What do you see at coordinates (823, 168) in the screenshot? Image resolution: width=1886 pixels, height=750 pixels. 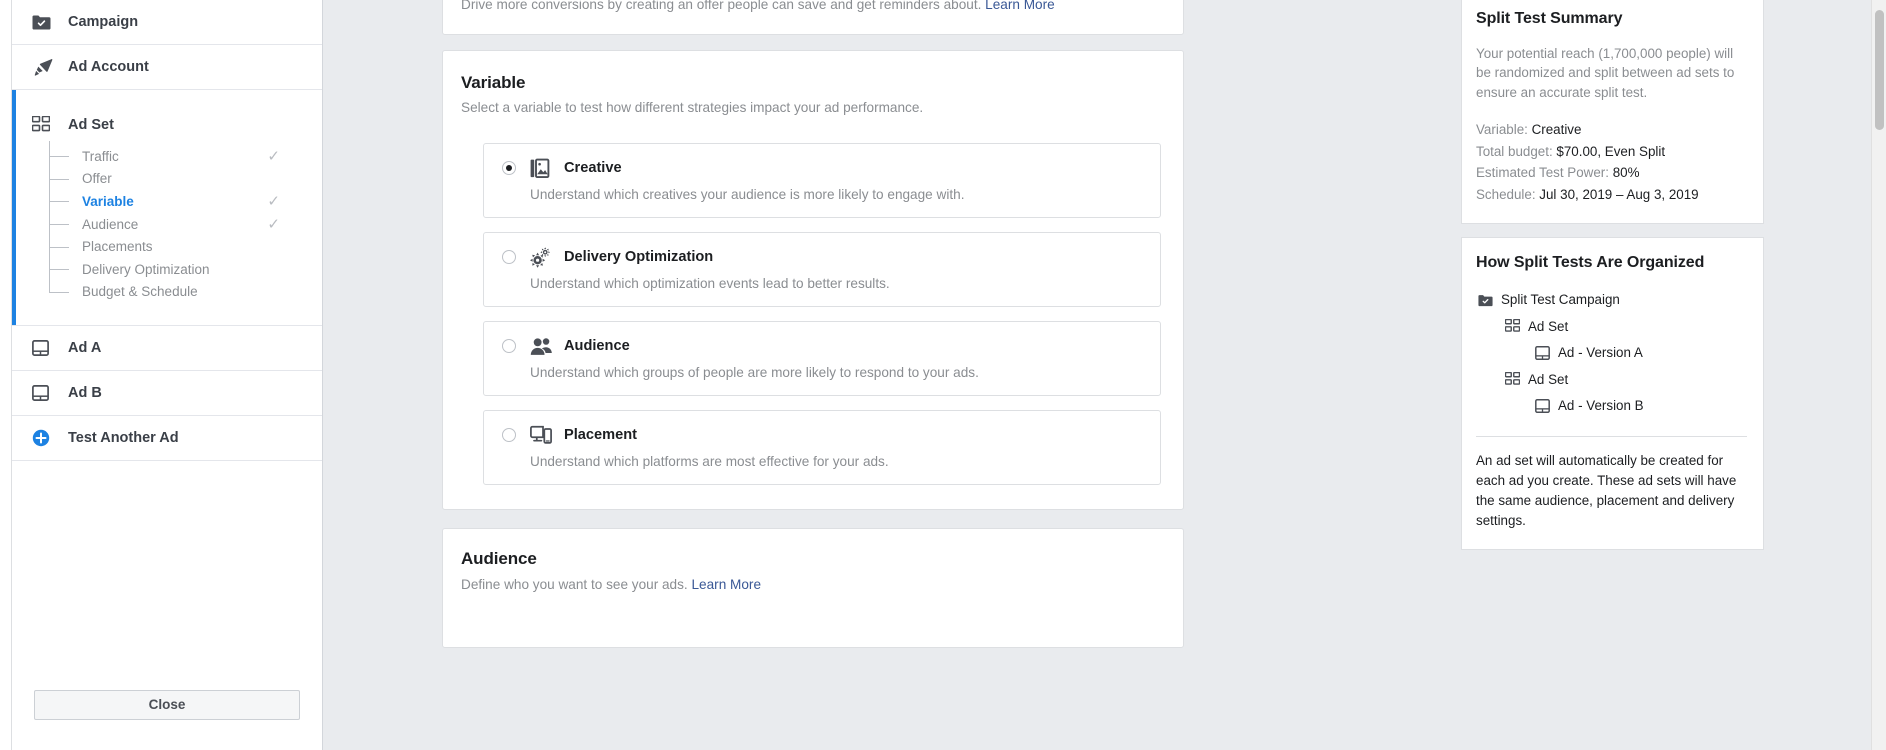 I see `variable-option-header: Creative` at bounding box center [823, 168].